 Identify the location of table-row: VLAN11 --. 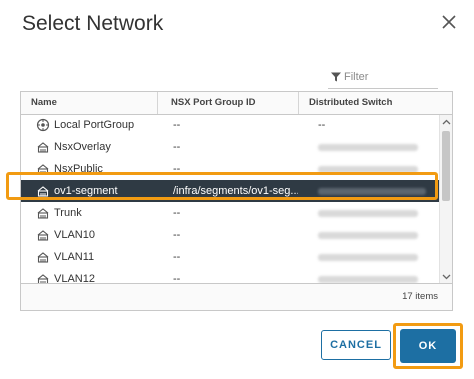
(230, 257).